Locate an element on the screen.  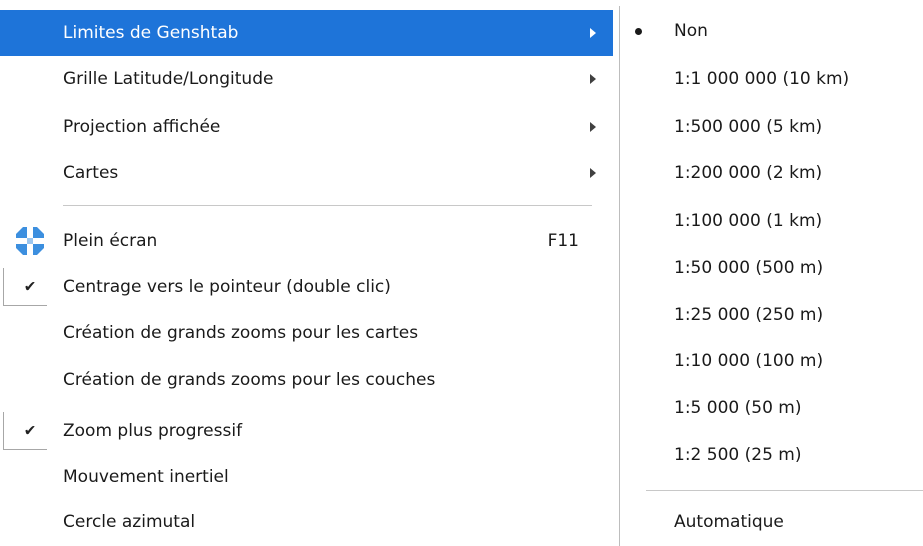
submenu-item-scale: 1:100 000 (1 km) is located at coordinates (768, 221).